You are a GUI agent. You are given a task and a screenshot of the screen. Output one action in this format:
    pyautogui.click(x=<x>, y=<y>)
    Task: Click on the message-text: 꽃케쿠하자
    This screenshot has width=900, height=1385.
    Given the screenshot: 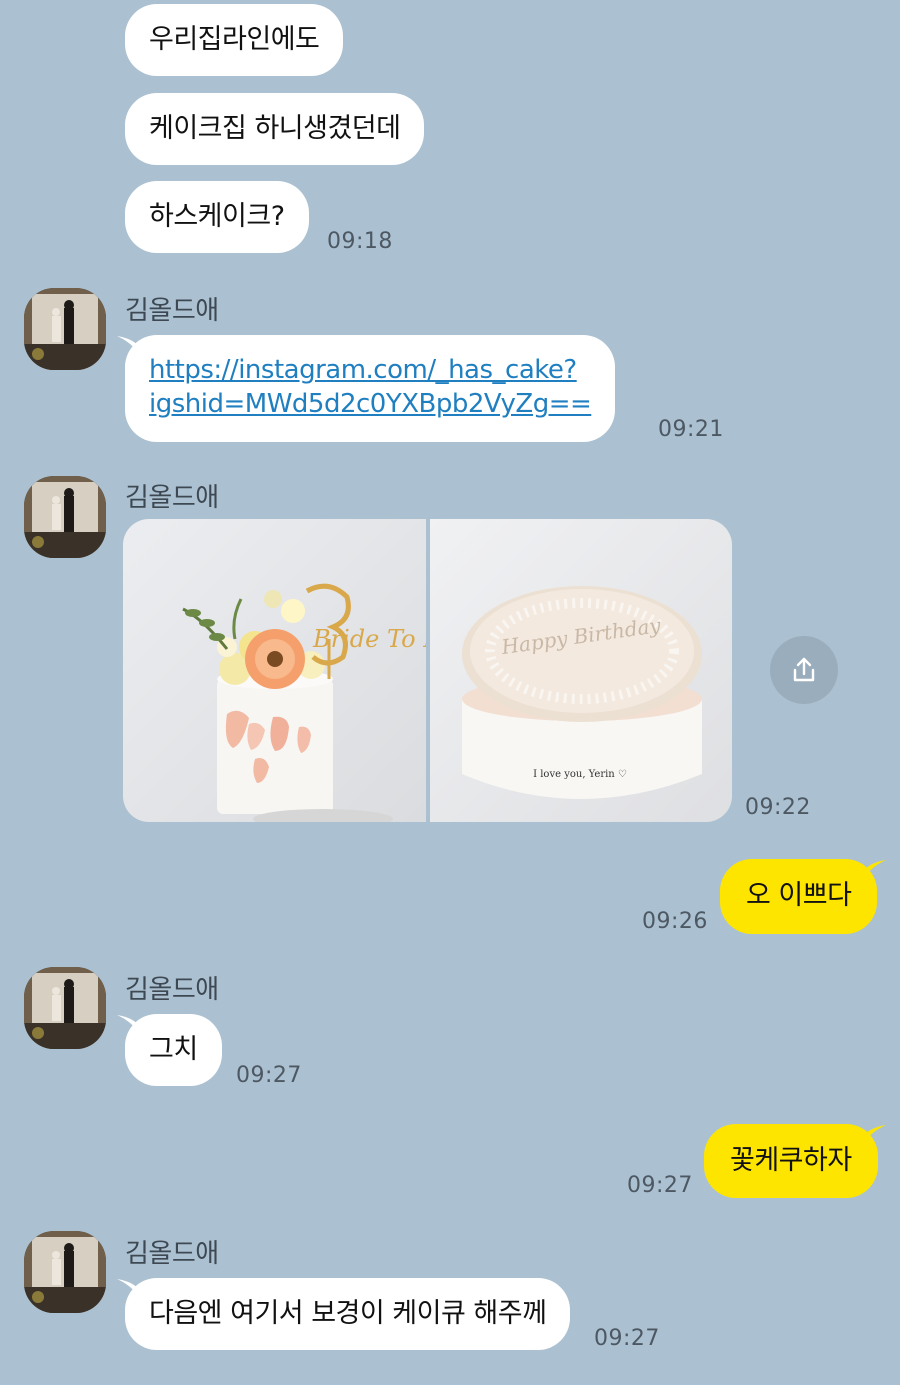 What is the action you would take?
    pyautogui.click(x=791, y=1160)
    